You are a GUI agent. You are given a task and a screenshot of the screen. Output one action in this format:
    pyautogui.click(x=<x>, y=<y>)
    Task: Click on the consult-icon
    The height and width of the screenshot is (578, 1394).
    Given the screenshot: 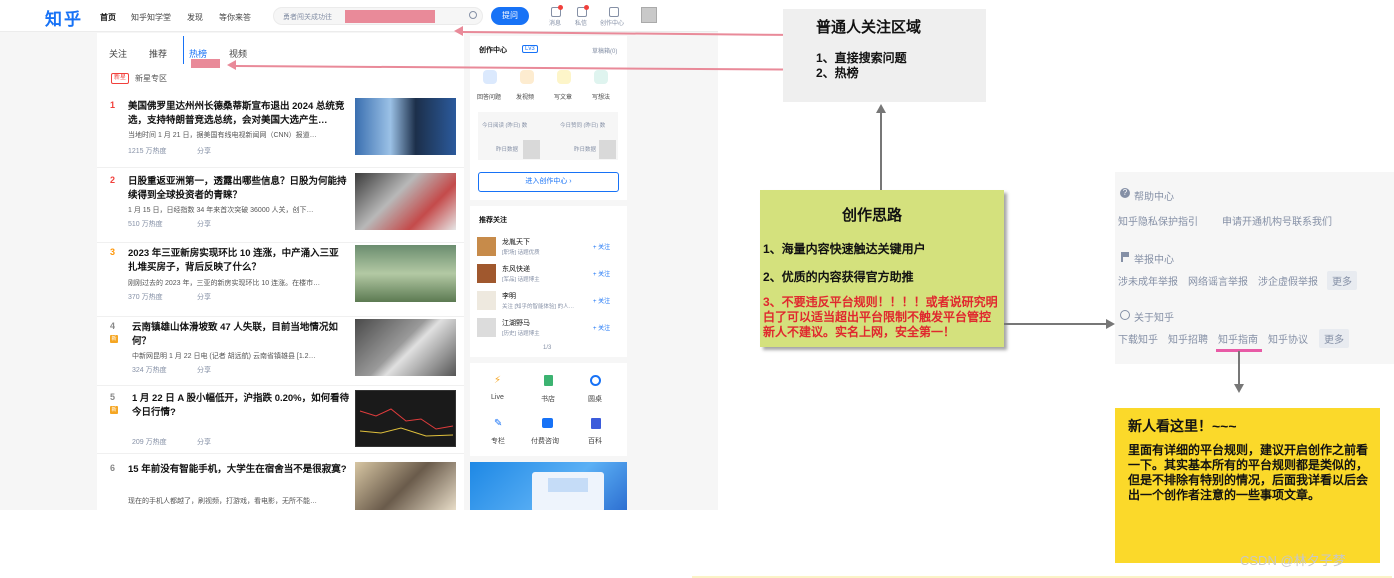 What is the action you would take?
    pyautogui.click(x=547, y=423)
    